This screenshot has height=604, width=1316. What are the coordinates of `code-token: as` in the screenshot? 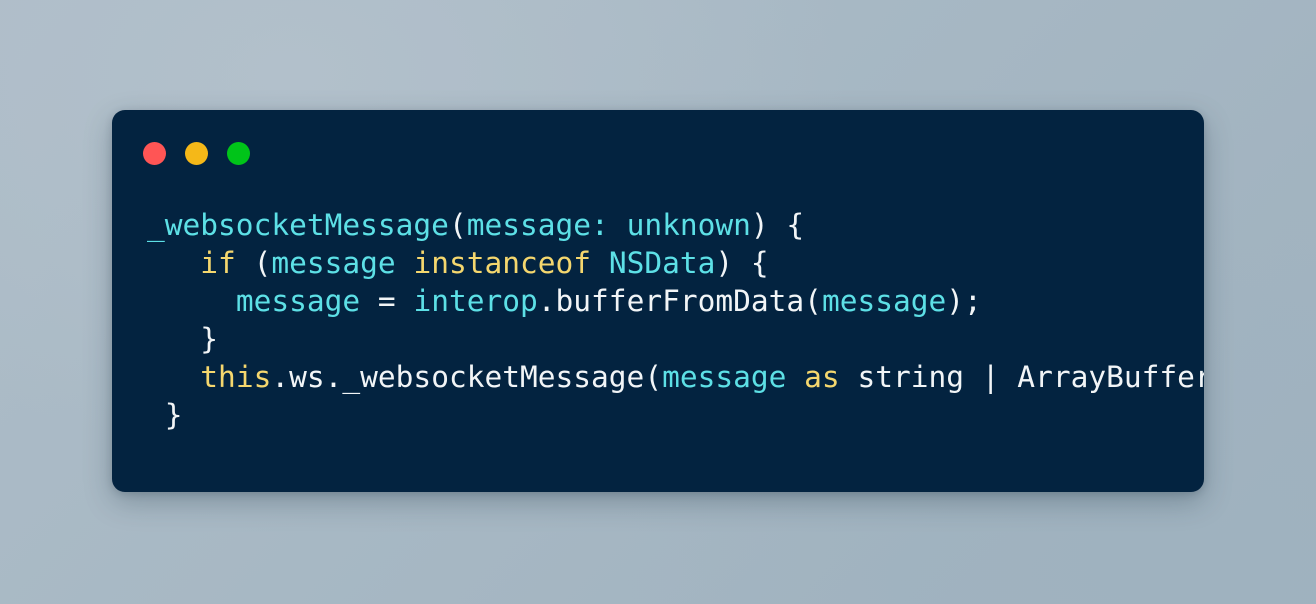 It's located at (822, 377).